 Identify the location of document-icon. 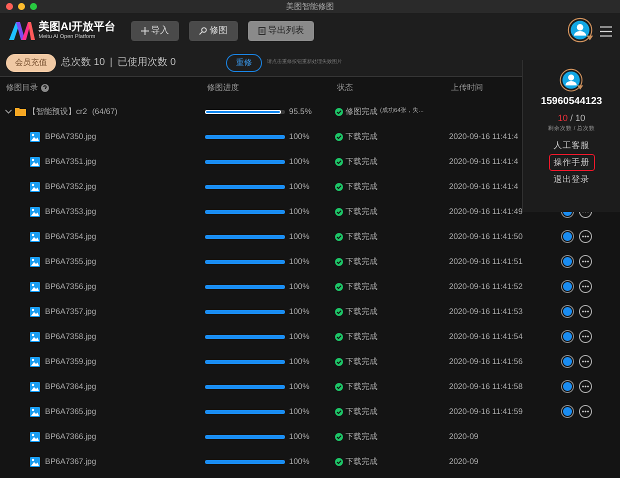
(262, 31).